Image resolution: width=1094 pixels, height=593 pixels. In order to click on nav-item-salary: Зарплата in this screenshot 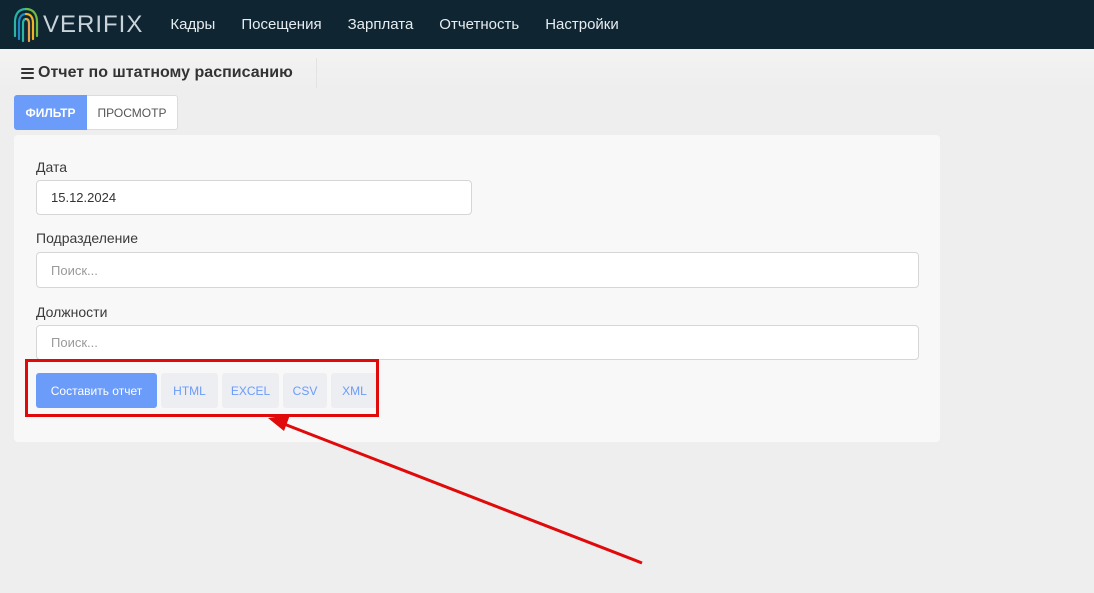, I will do `click(381, 24)`.